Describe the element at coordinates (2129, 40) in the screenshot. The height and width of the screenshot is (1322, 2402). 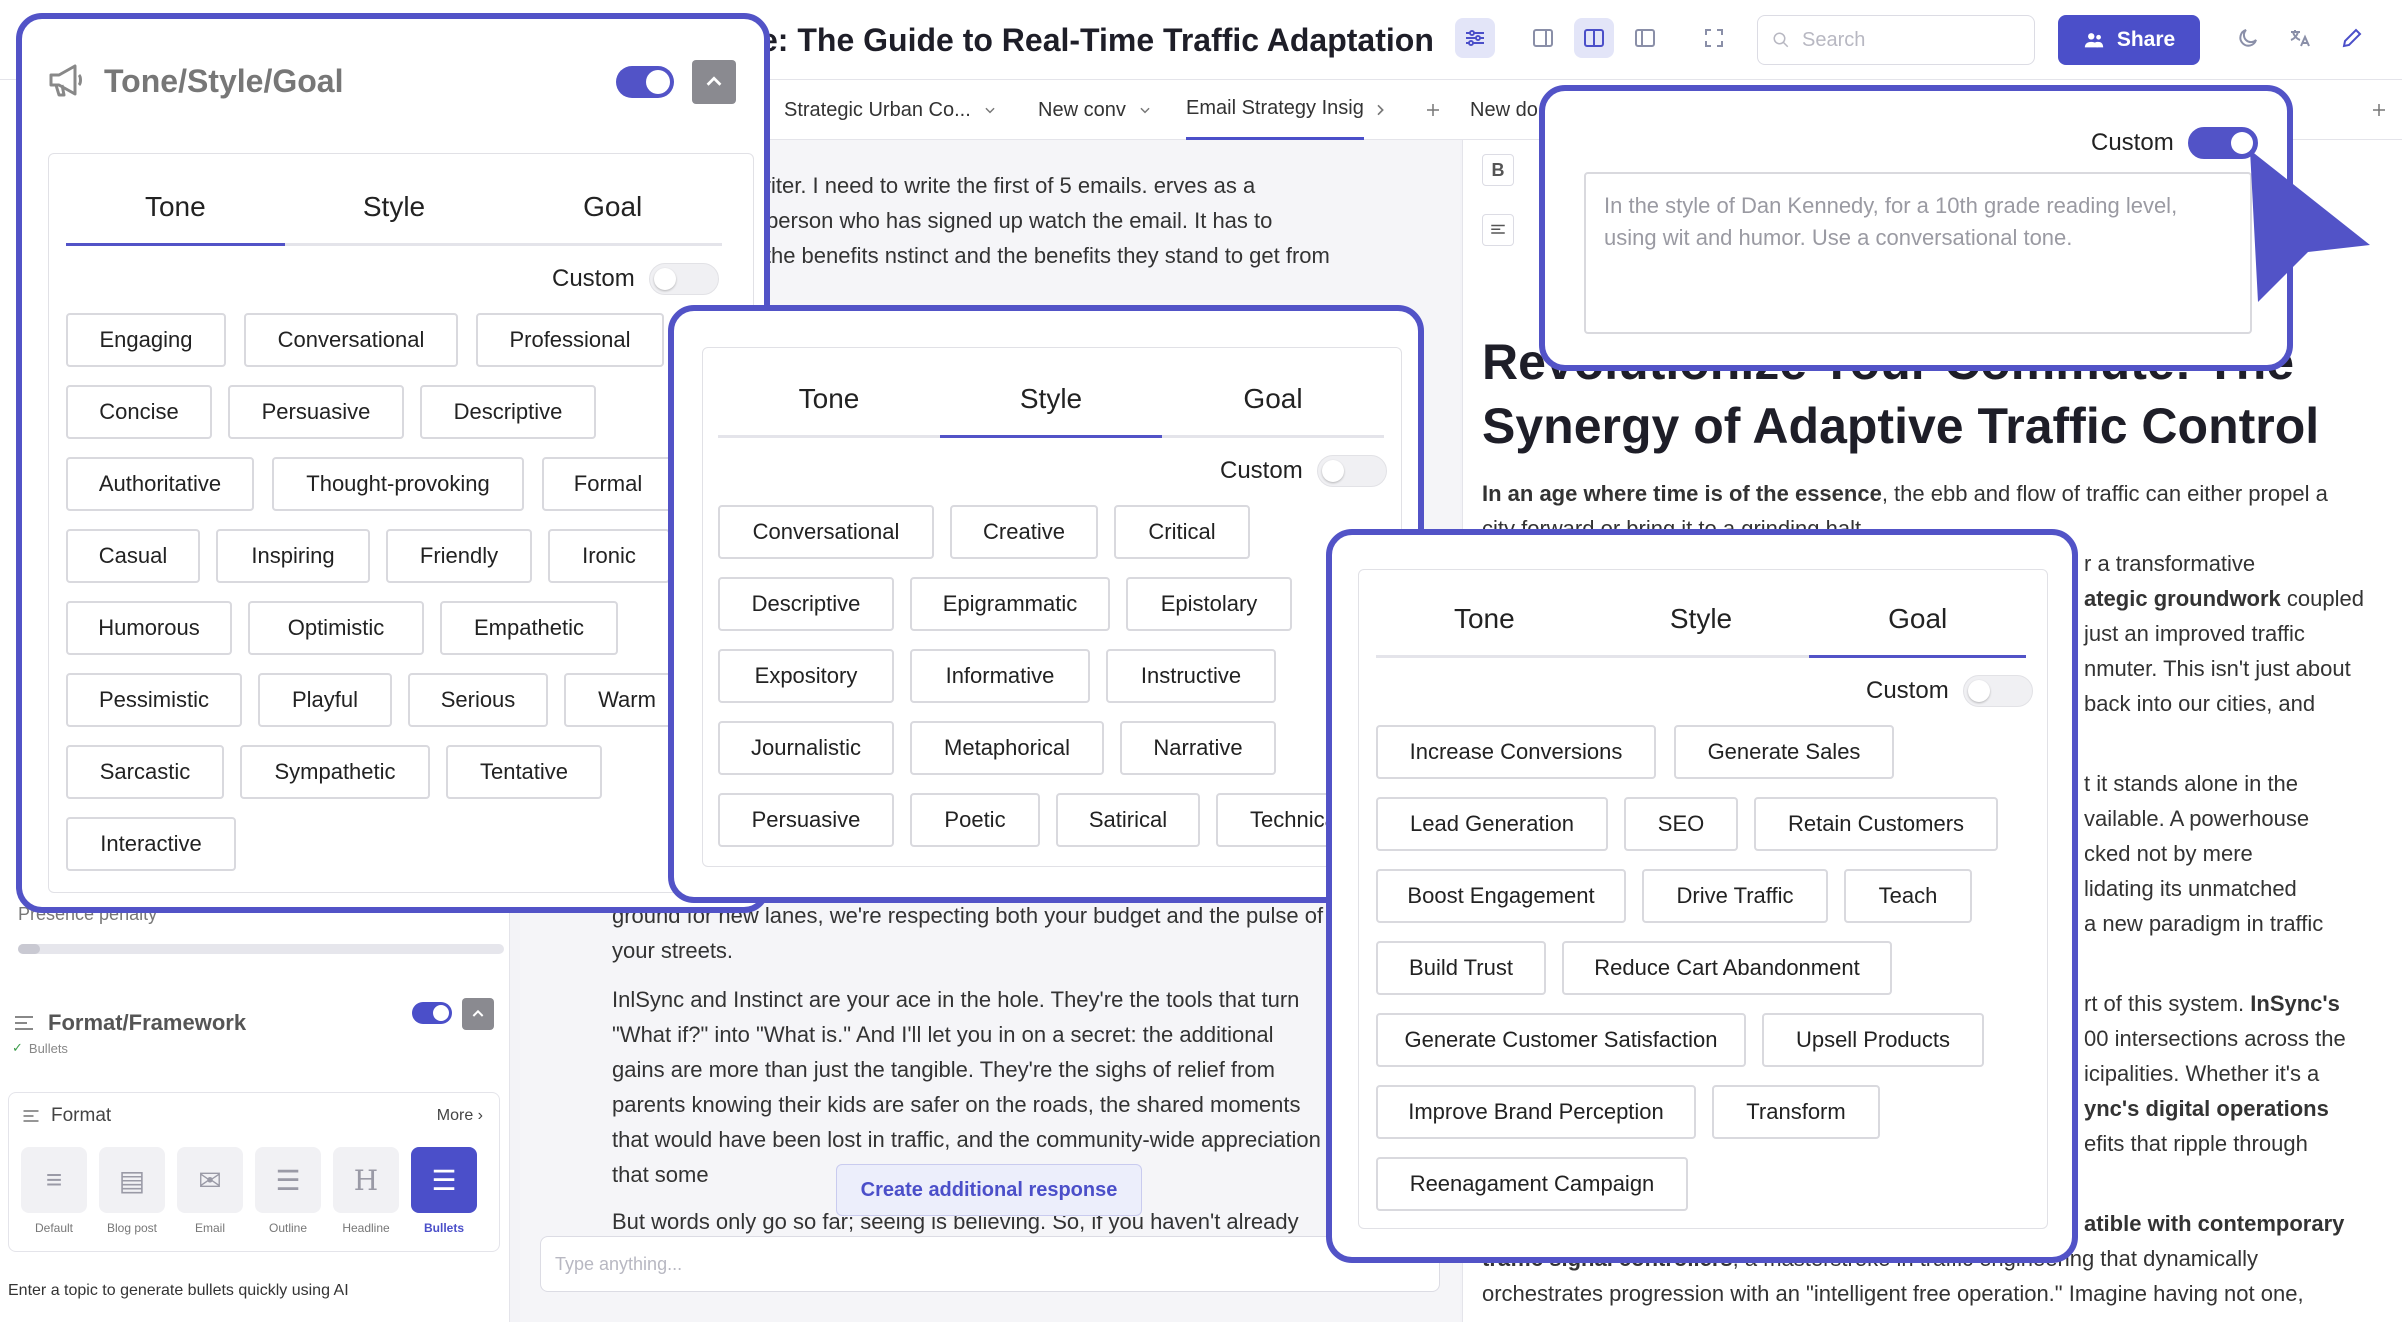
I see `share-button: Share` at that location.